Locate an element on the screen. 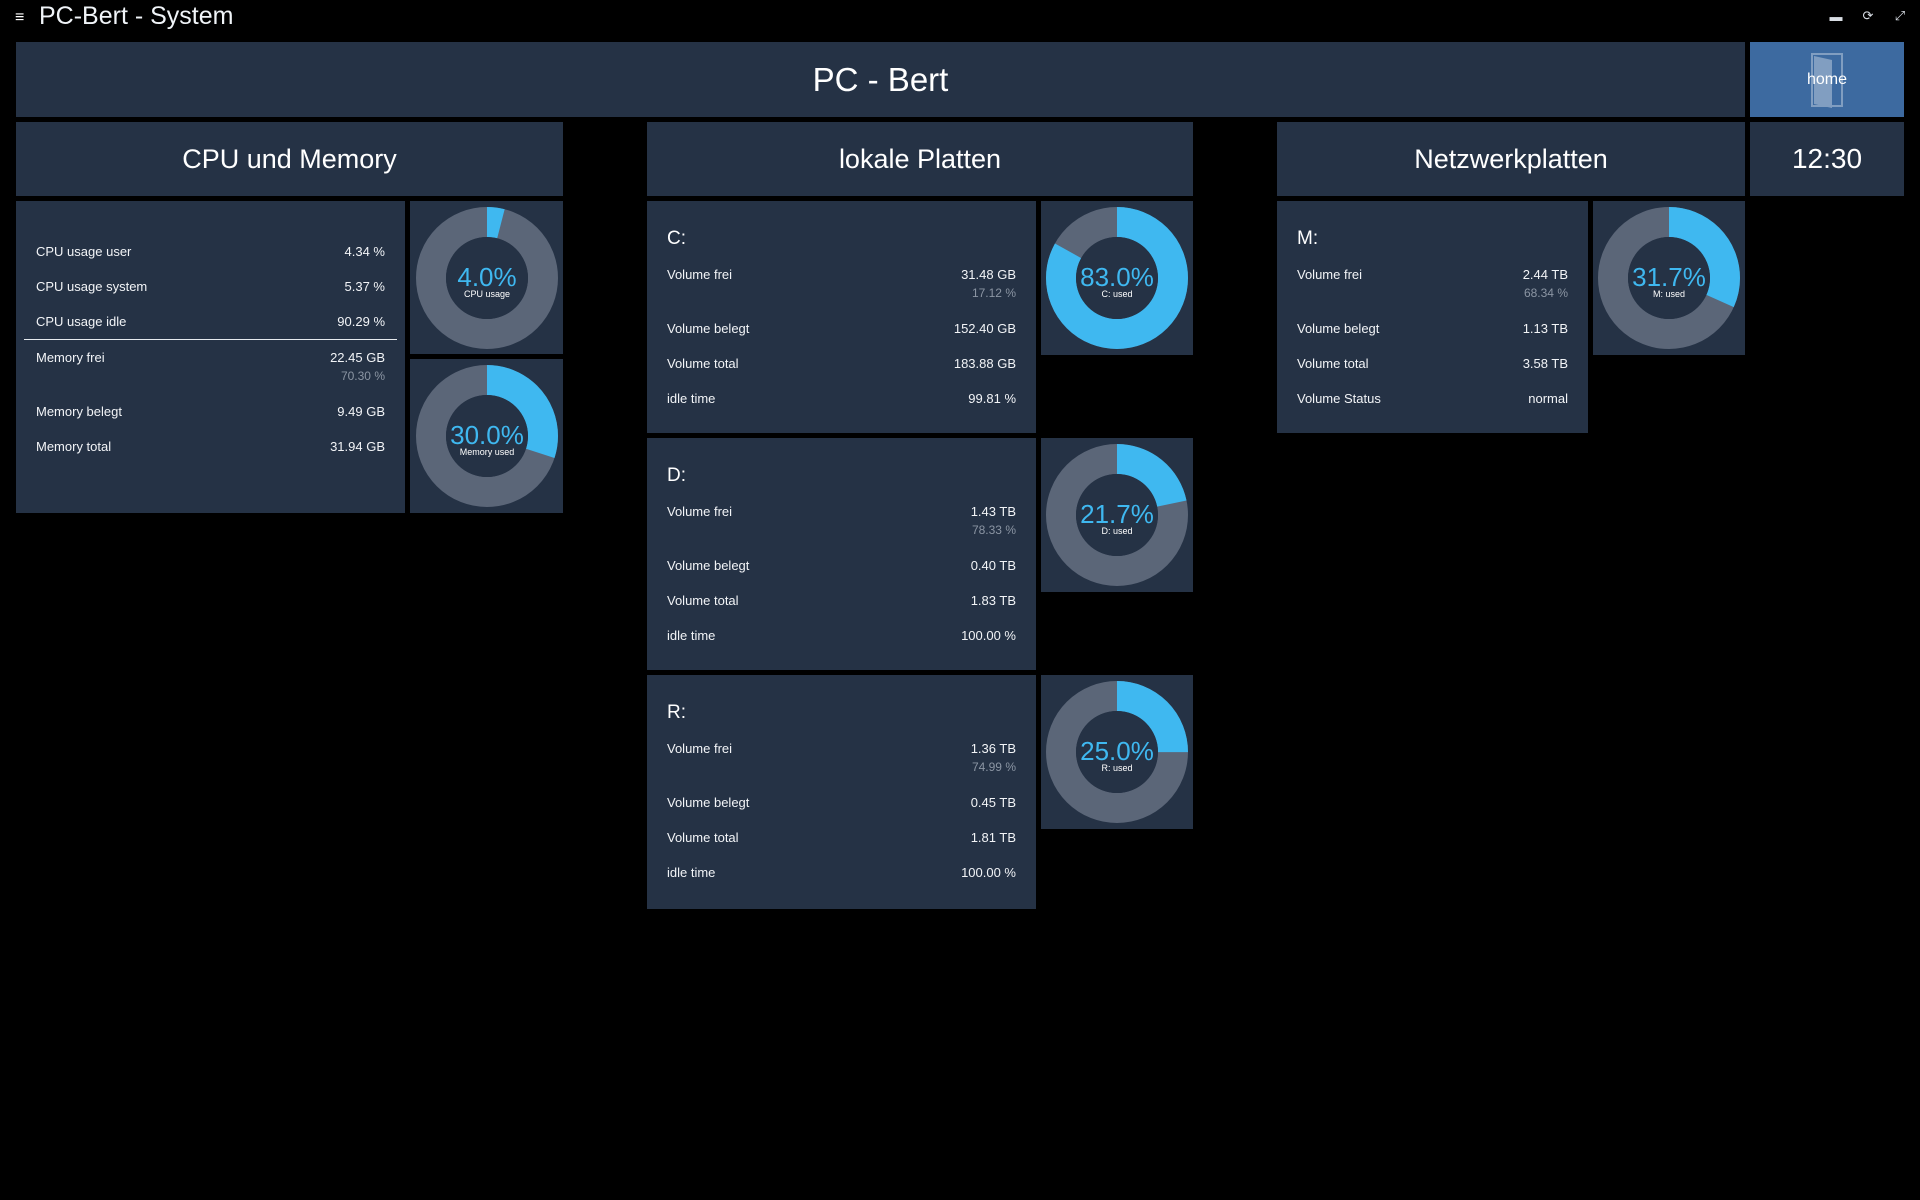 This screenshot has width=1920, height=1200. section-title-local: lokale Platten is located at coordinates (920, 159).